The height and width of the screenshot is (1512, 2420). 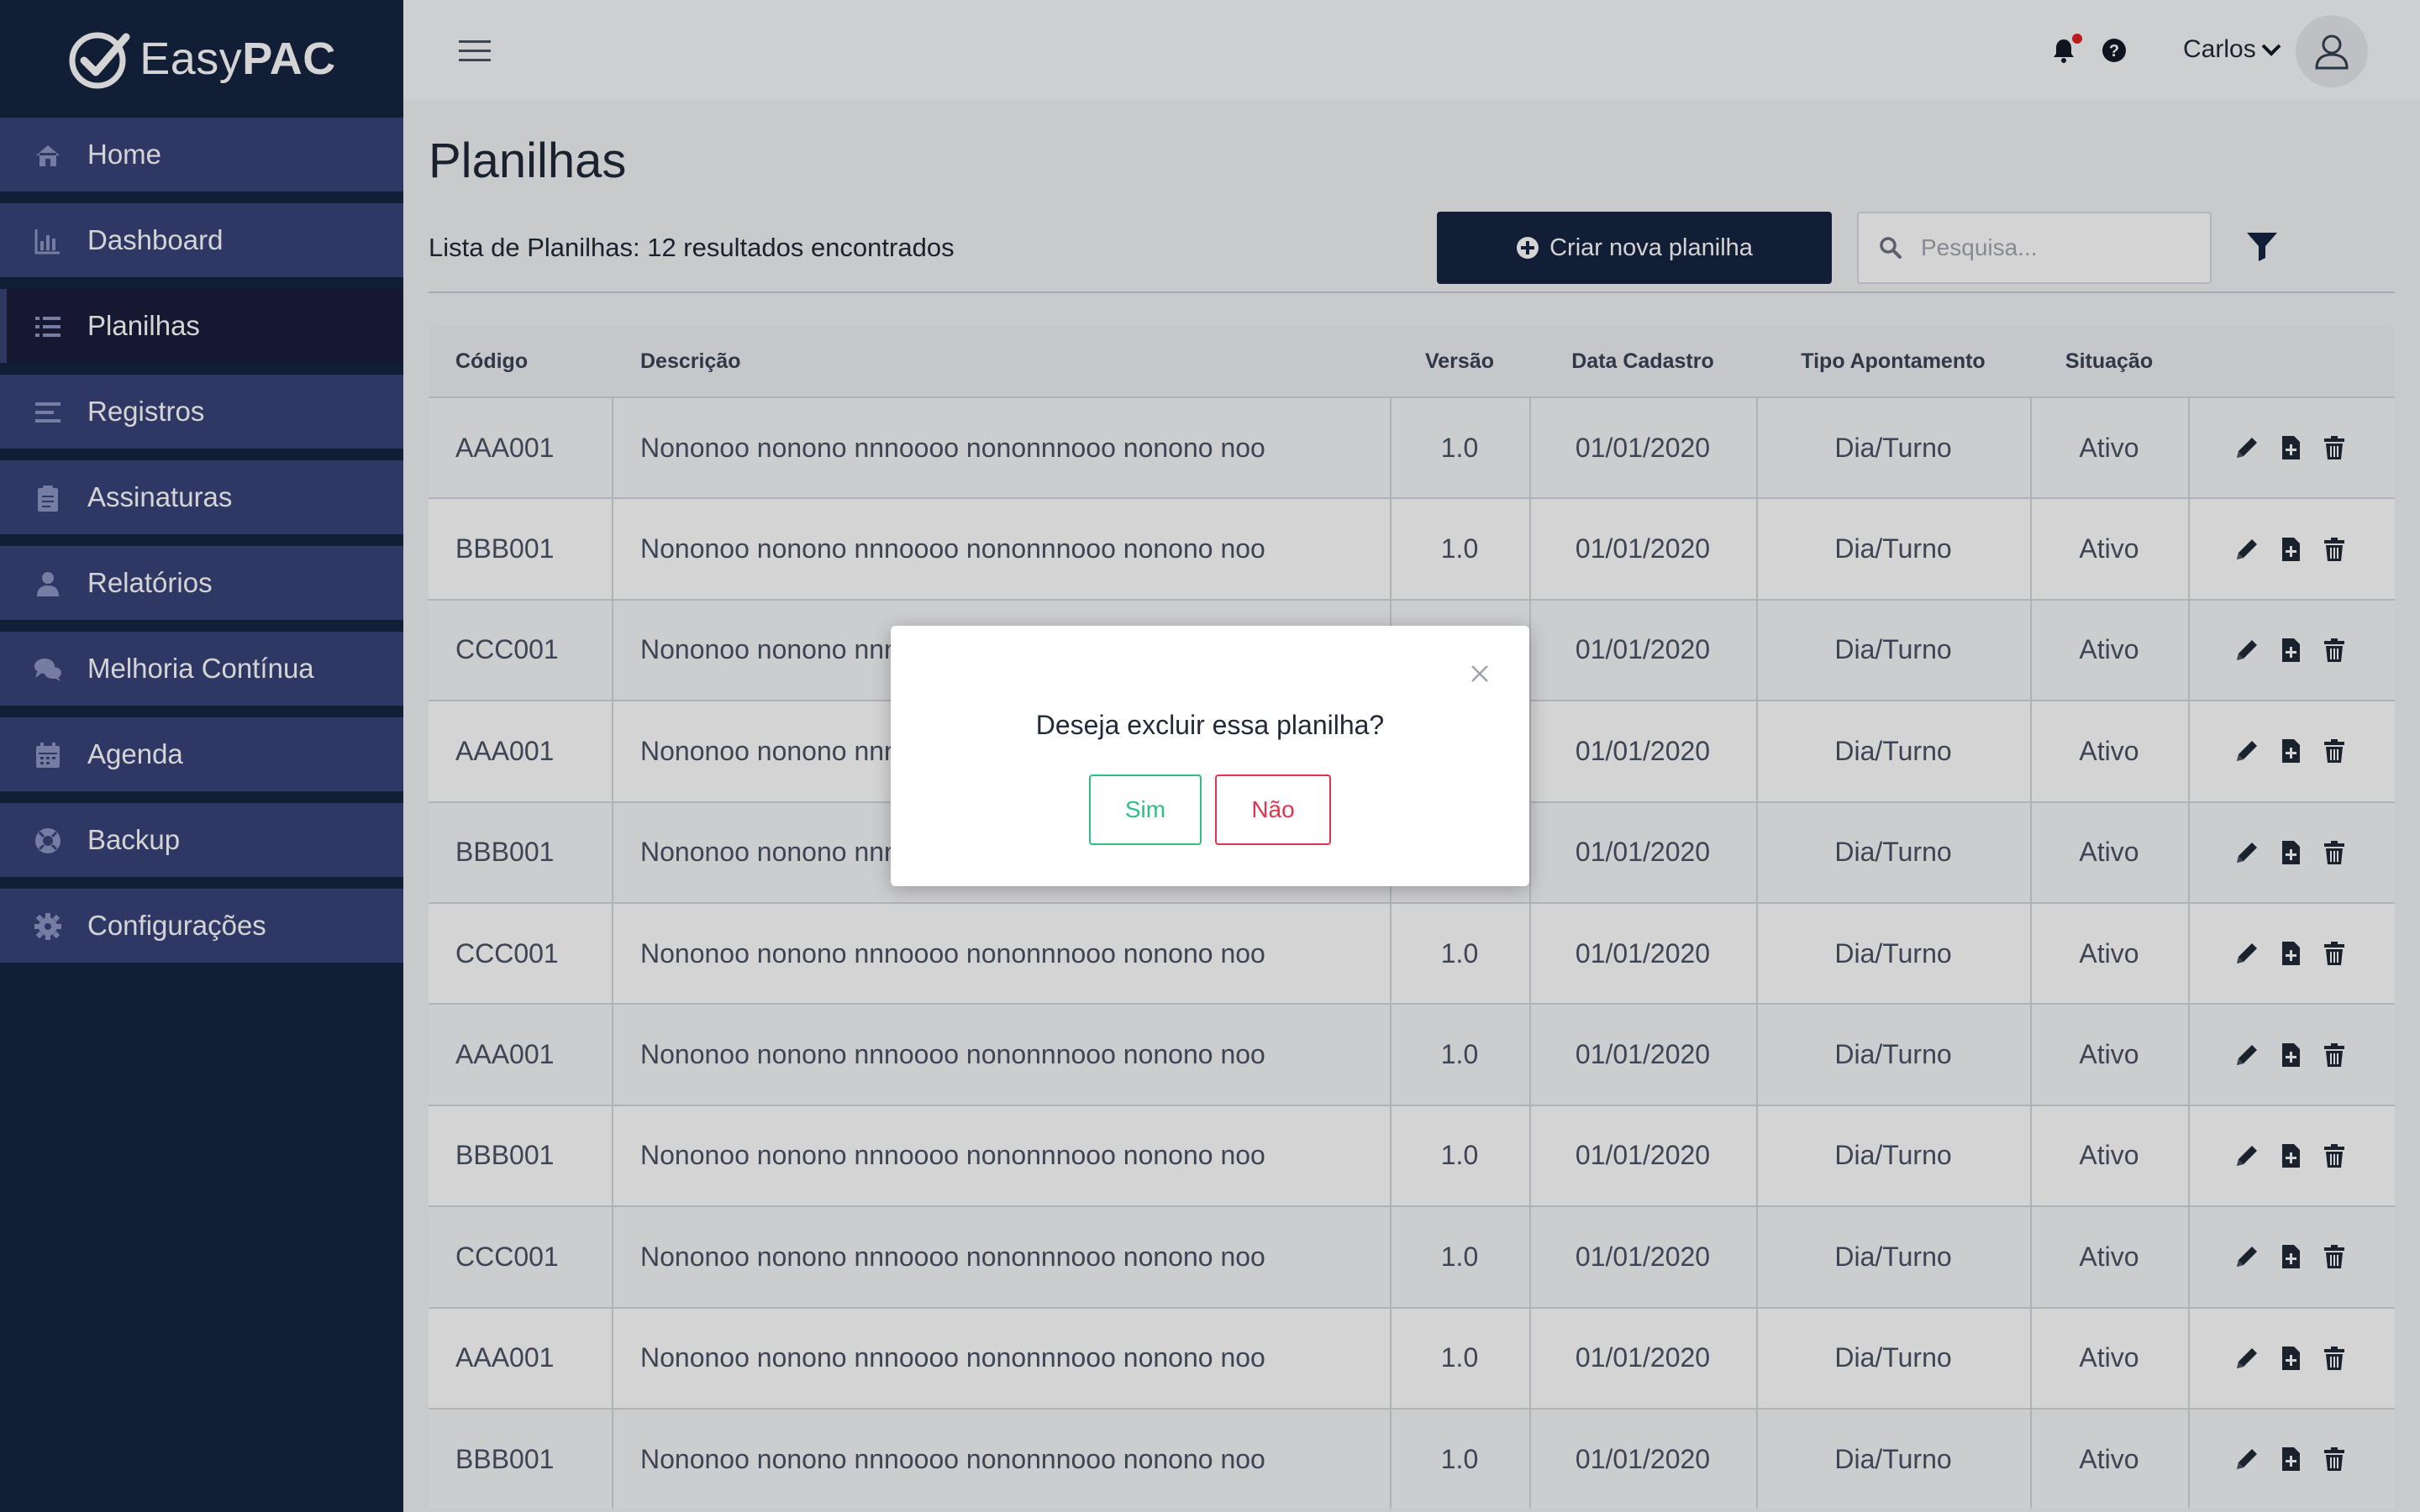 What do you see at coordinates (1273, 809) in the screenshot?
I see `confirm-no-button: Não` at bounding box center [1273, 809].